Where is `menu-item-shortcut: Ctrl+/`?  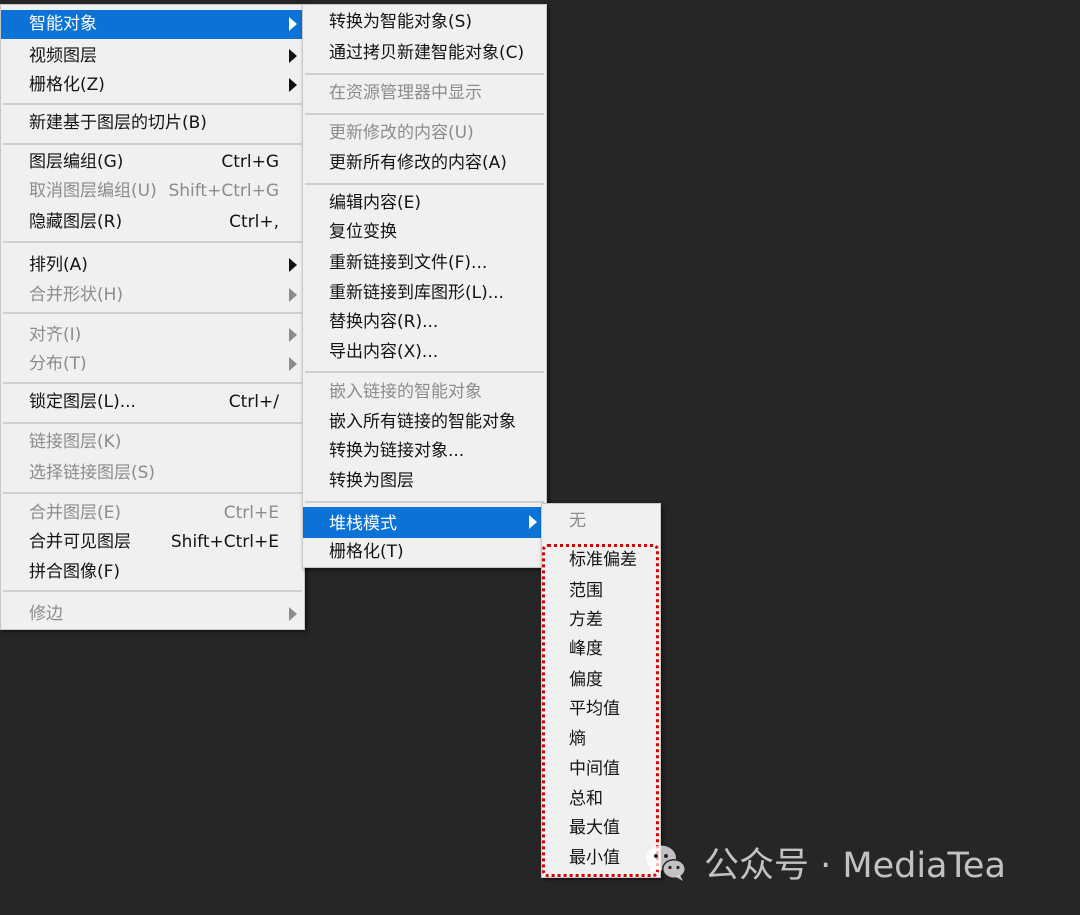
menu-item-shortcut: Ctrl+/ is located at coordinates (253, 402).